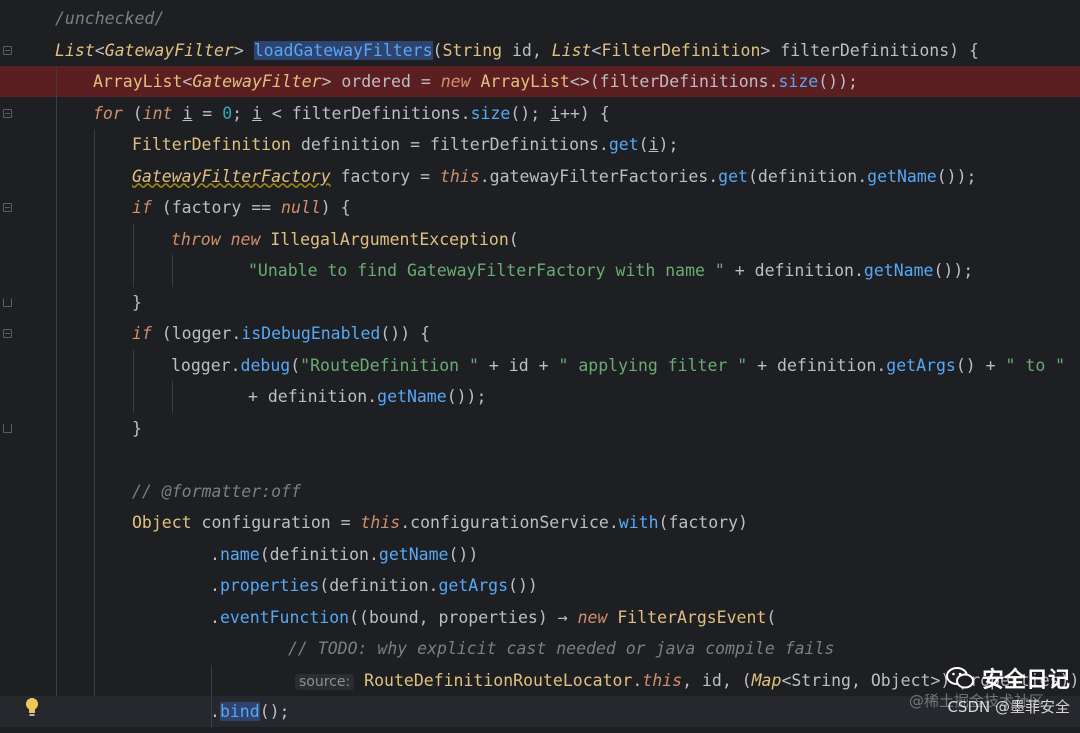 This screenshot has height=733, width=1080. I want to click on code-token: 0, so click(227, 113).